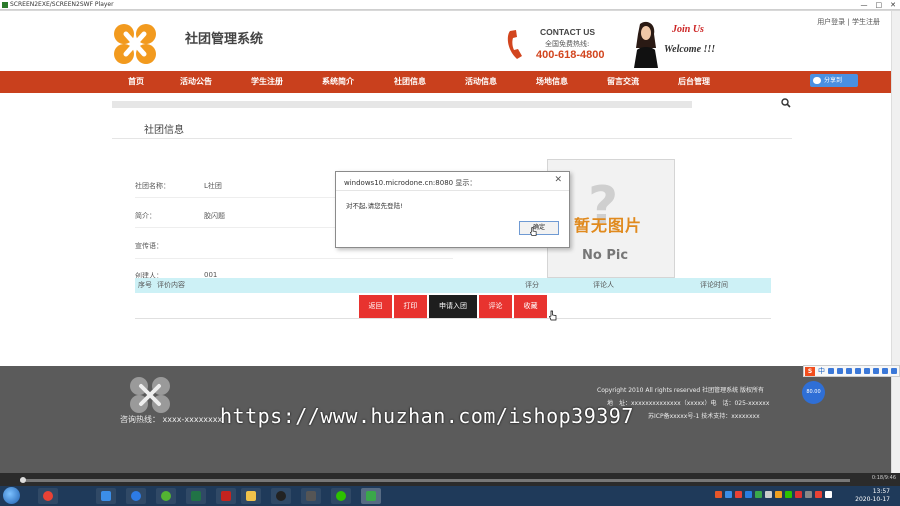 Image resolution: width=900 pixels, height=506 pixels. I want to click on pointer-cursor-icon, so click(533, 231).